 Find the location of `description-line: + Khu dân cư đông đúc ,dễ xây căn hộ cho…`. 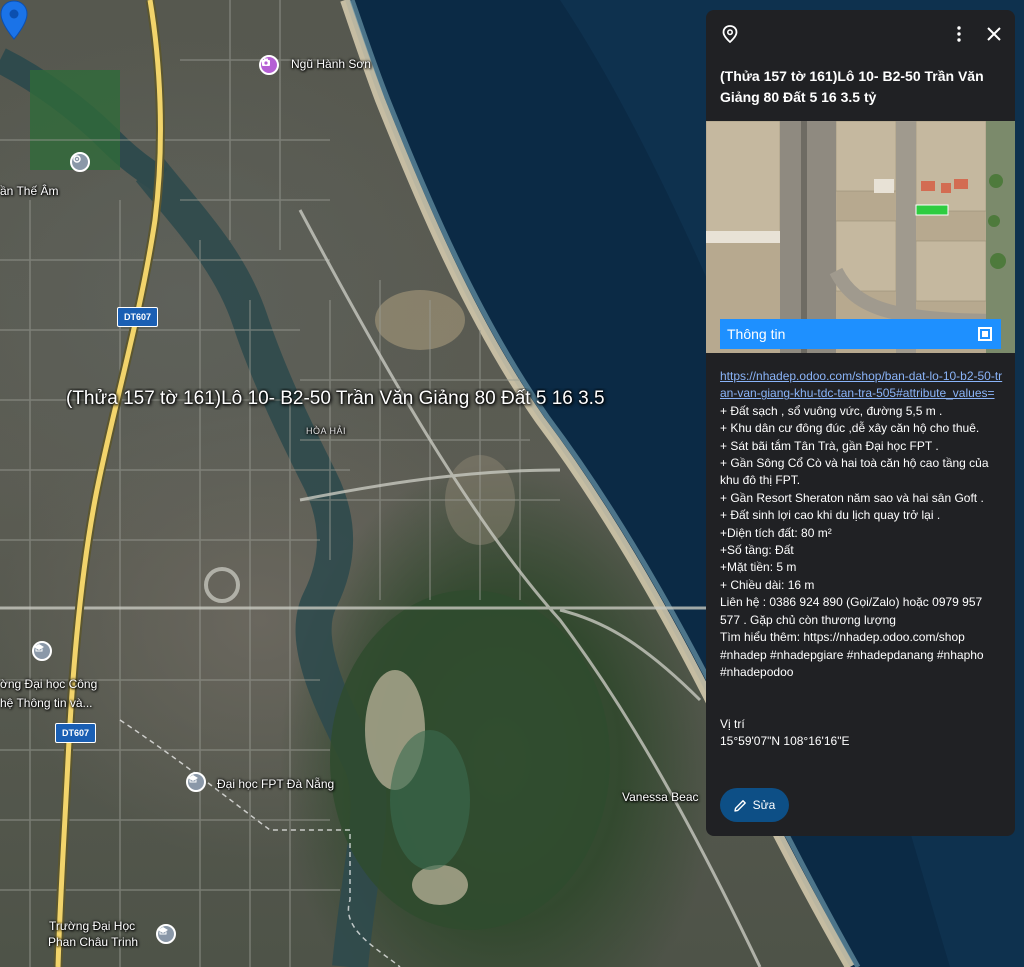

description-line: + Khu dân cư đông đúc ,dễ xây căn hộ cho… is located at coordinates (850, 428).